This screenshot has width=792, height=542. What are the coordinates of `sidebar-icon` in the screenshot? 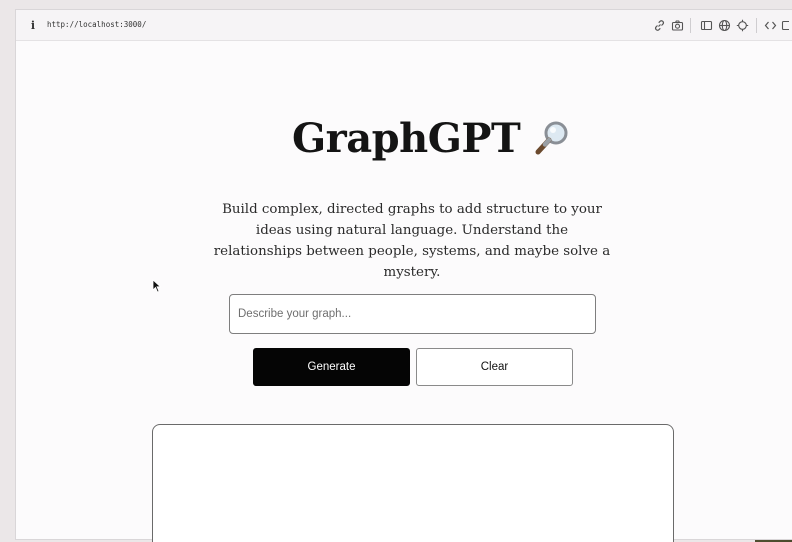 It's located at (706, 25).